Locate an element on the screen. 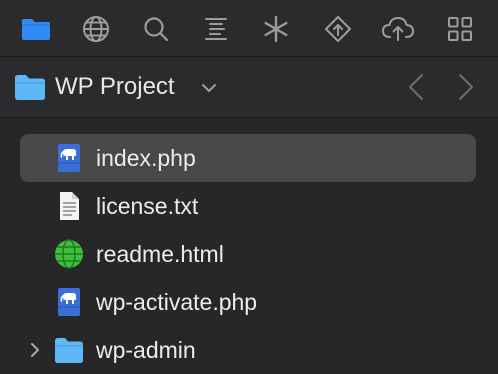 This screenshot has height=374, width=498. file-row-wp-activate-php: wp-activate.php is located at coordinates (248, 302).